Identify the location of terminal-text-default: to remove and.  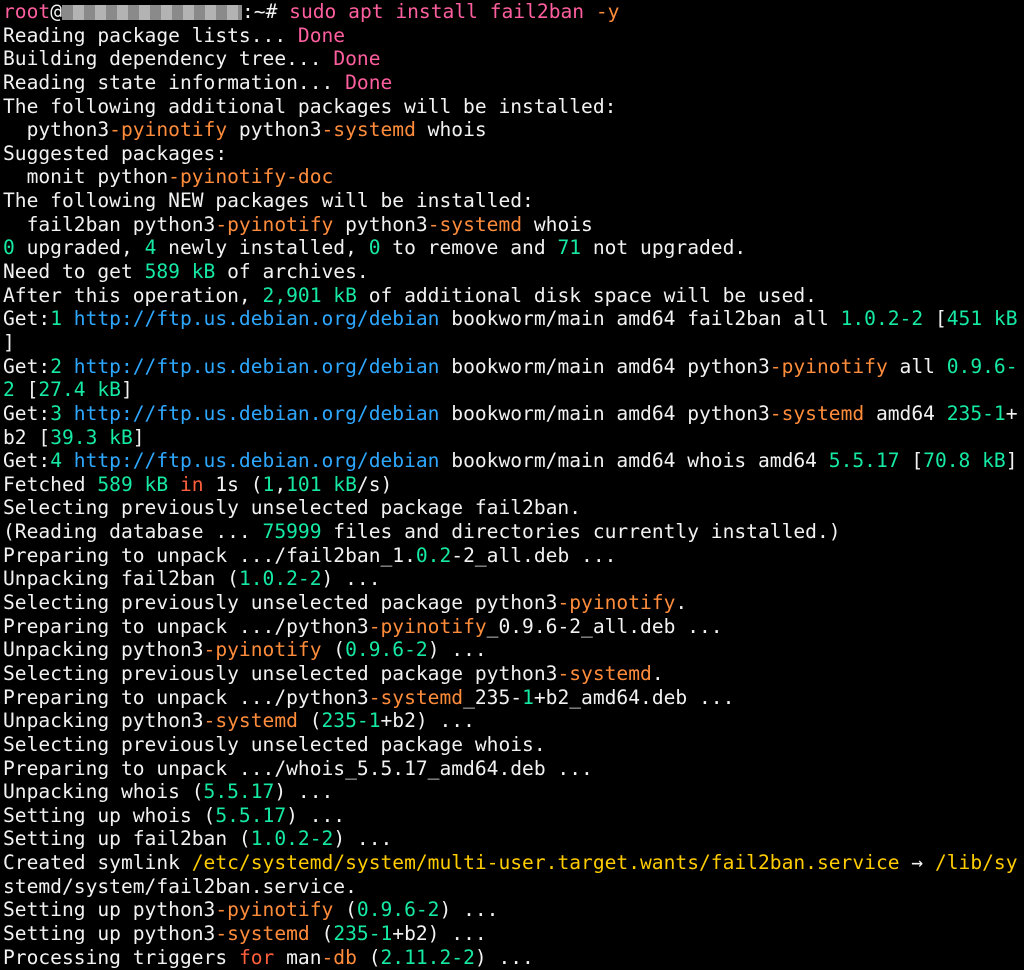
(469, 248).